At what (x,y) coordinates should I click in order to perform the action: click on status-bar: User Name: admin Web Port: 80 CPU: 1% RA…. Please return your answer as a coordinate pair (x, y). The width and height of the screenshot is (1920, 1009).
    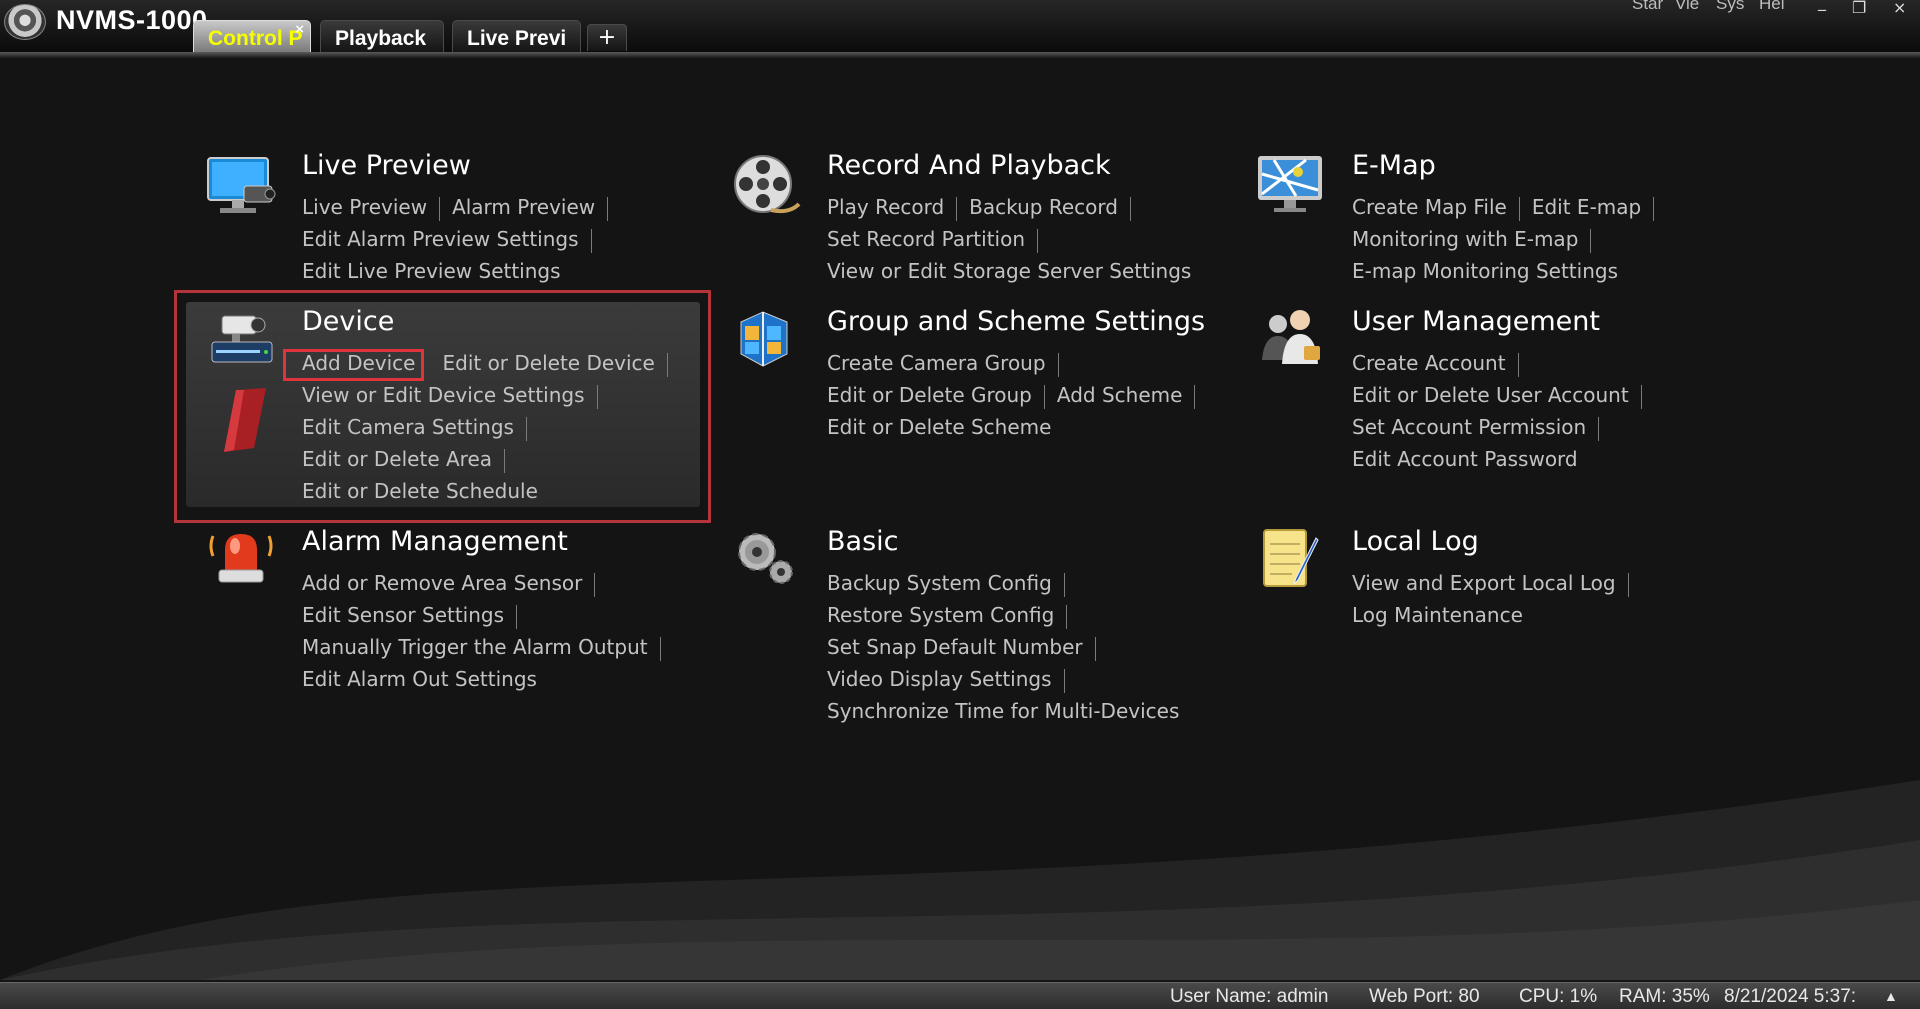
    Looking at the image, I should click on (960, 995).